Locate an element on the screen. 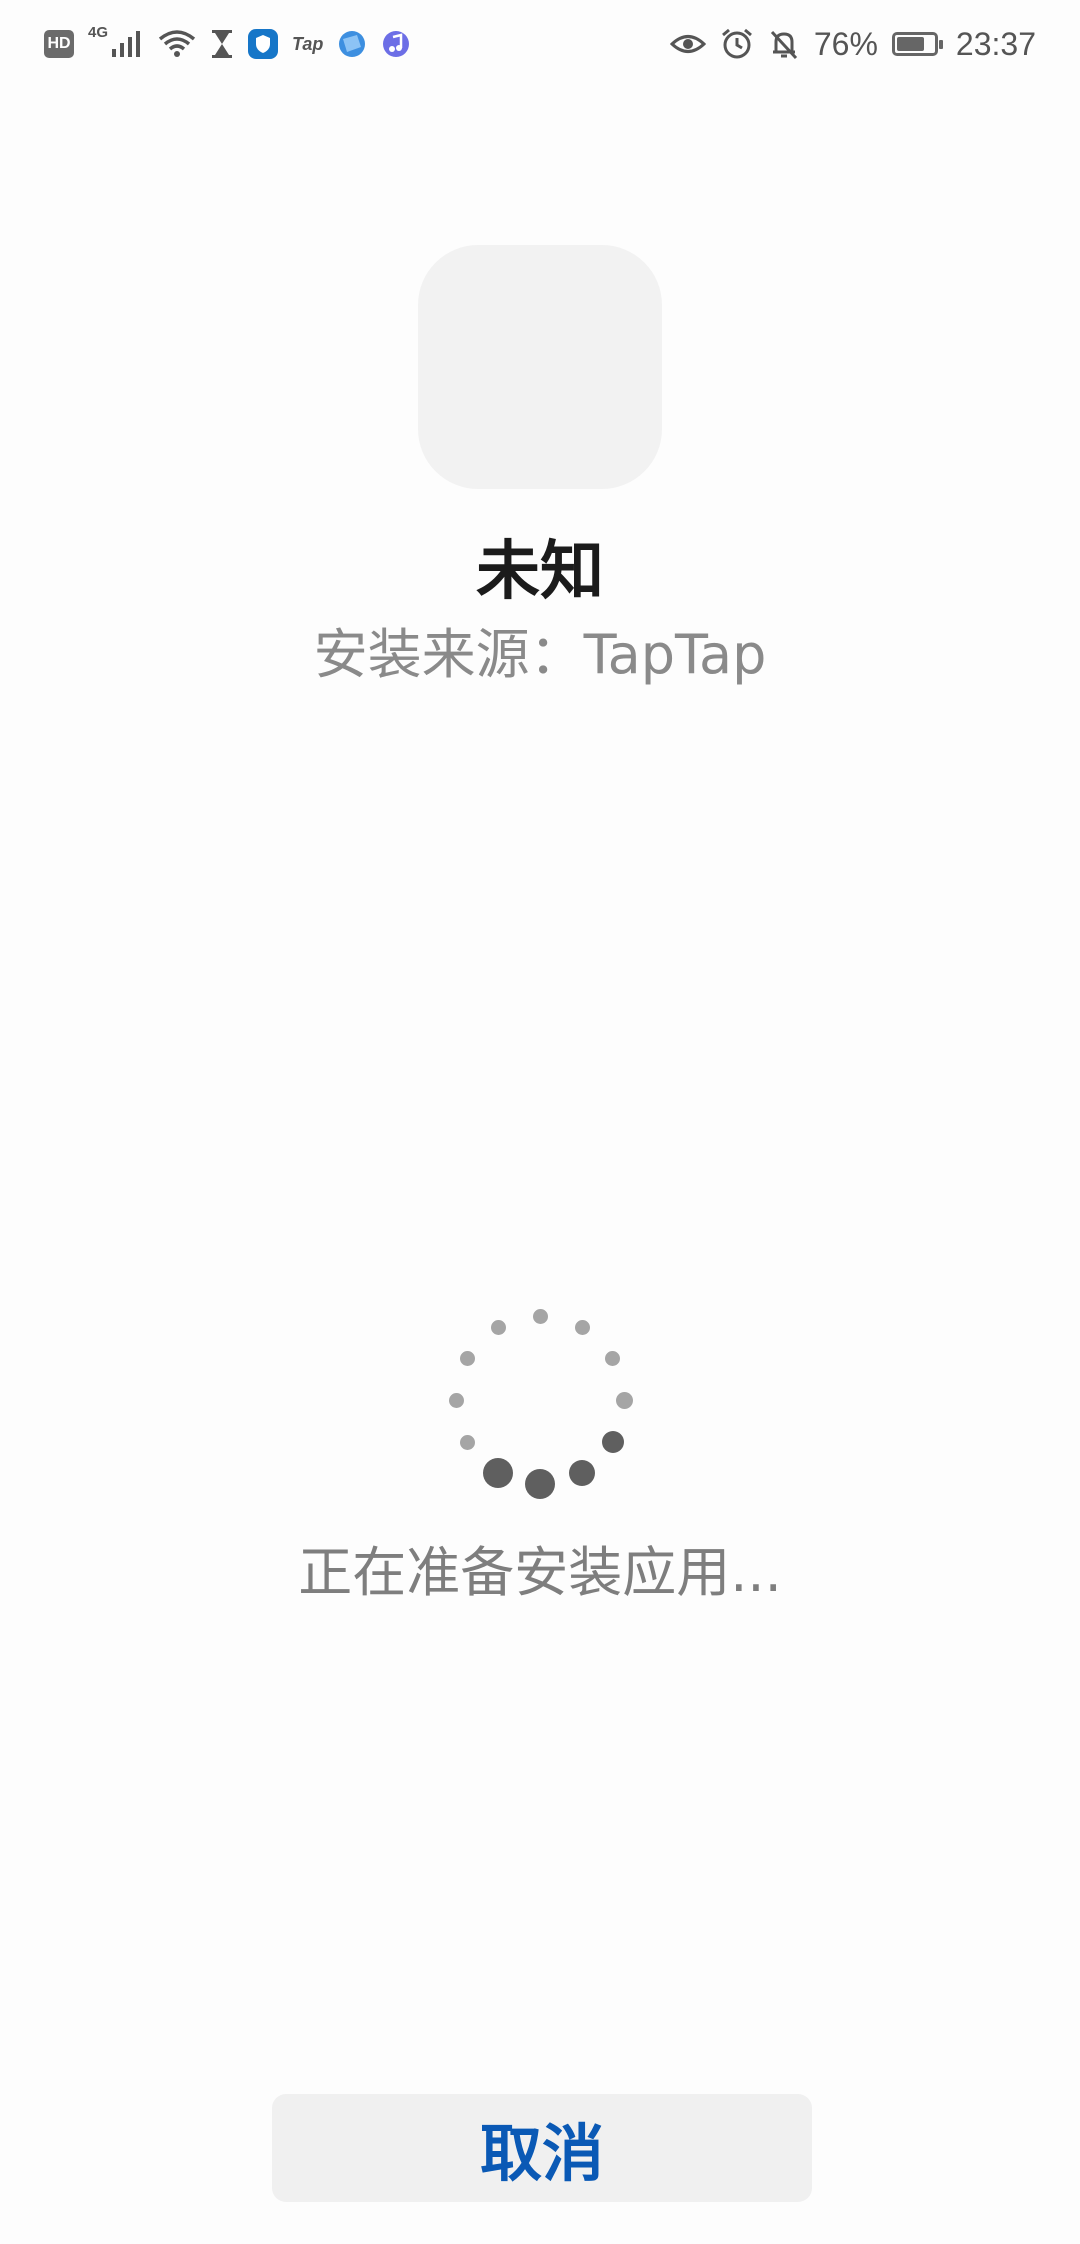 The width and height of the screenshot is (1080, 2244). network-type-label: 4G is located at coordinates (98, 32).